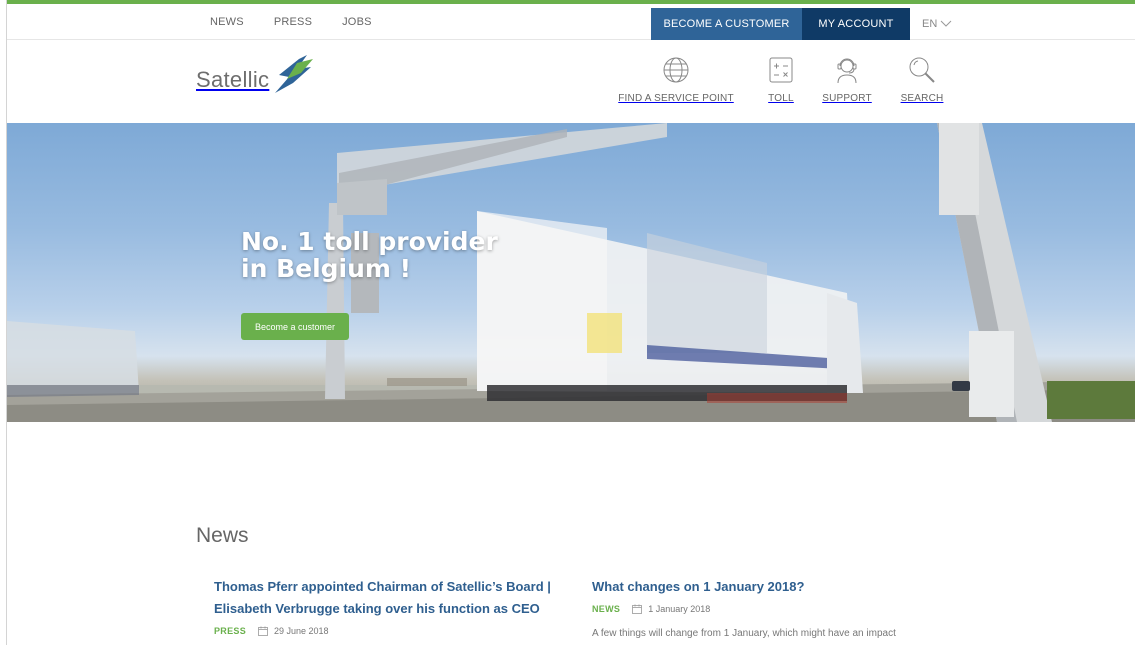 This screenshot has width=1135, height=645. What do you see at coordinates (295, 326) in the screenshot?
I see `hero-become-customer-button: Become a customer` at bounding box center [295, 326].